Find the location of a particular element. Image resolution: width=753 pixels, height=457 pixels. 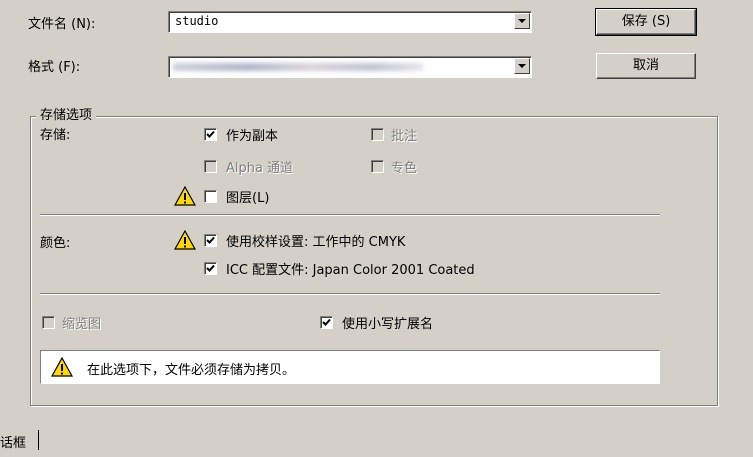

annotations-label: 批注 is located at coordinates (404, 136).